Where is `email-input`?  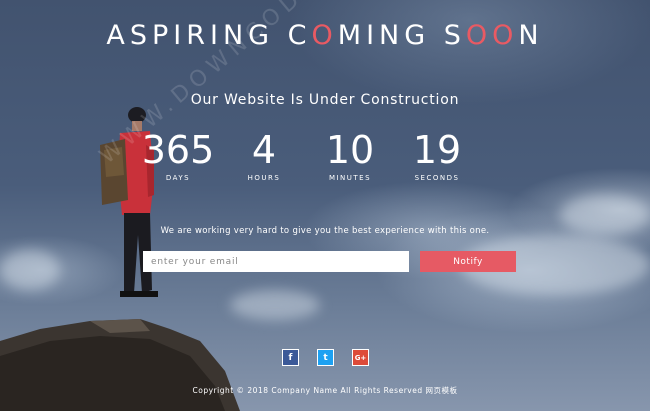 email-input is located at coordinates (276, 261).